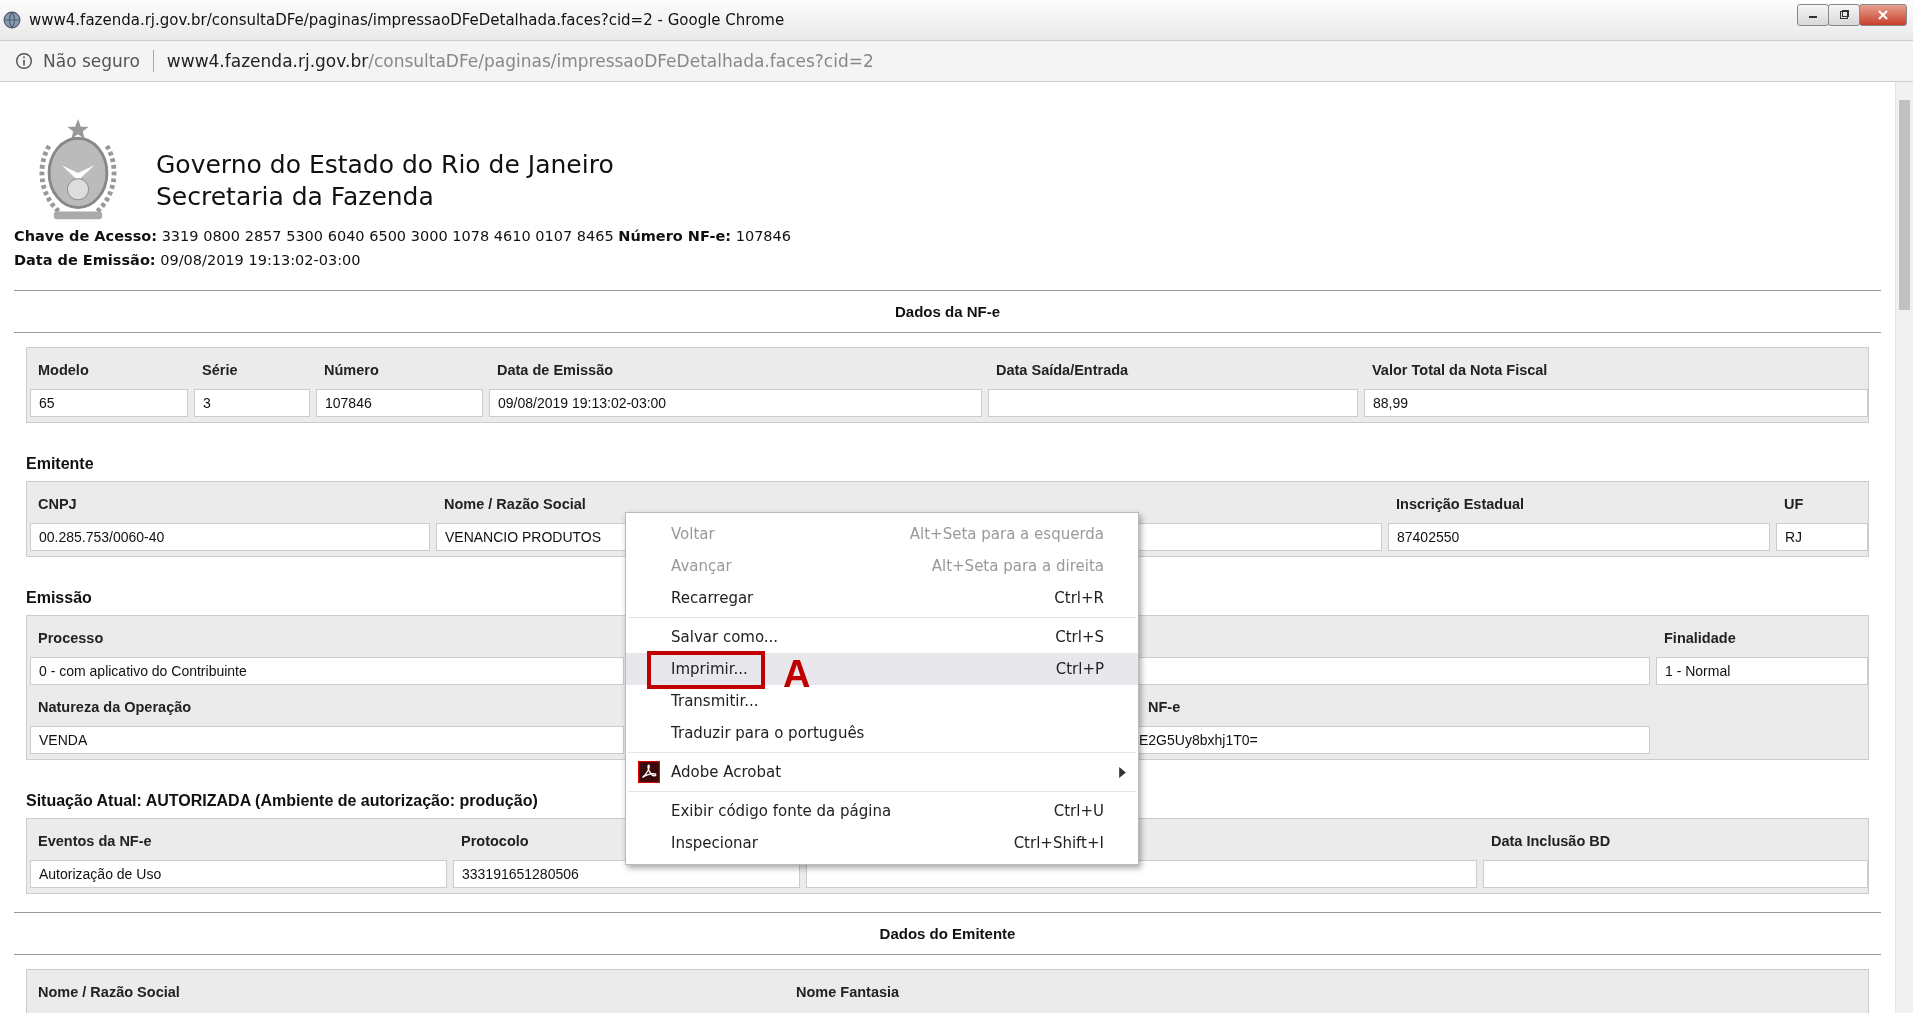  Describe the element at coordinates (1079, 637) in the screenshot. I see `shortcut-text: Ctrl+S` at that location.